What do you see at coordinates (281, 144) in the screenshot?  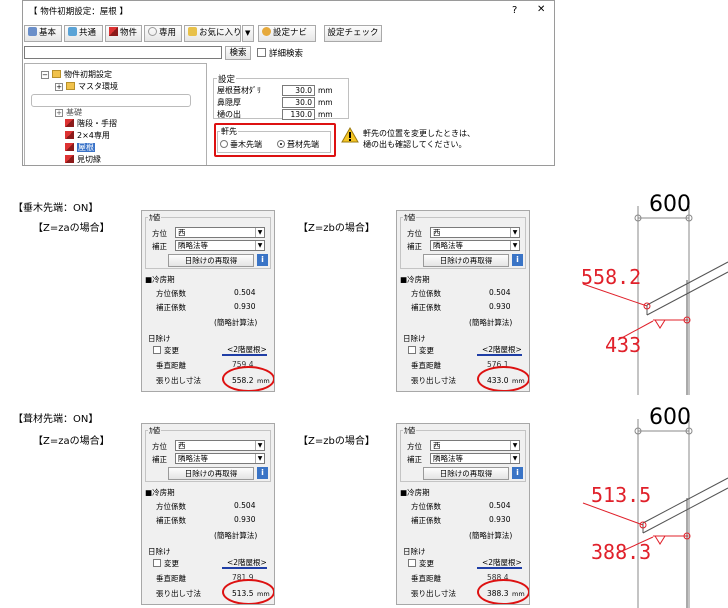 I see `radio-roofing` at bounding box center [281, 144].